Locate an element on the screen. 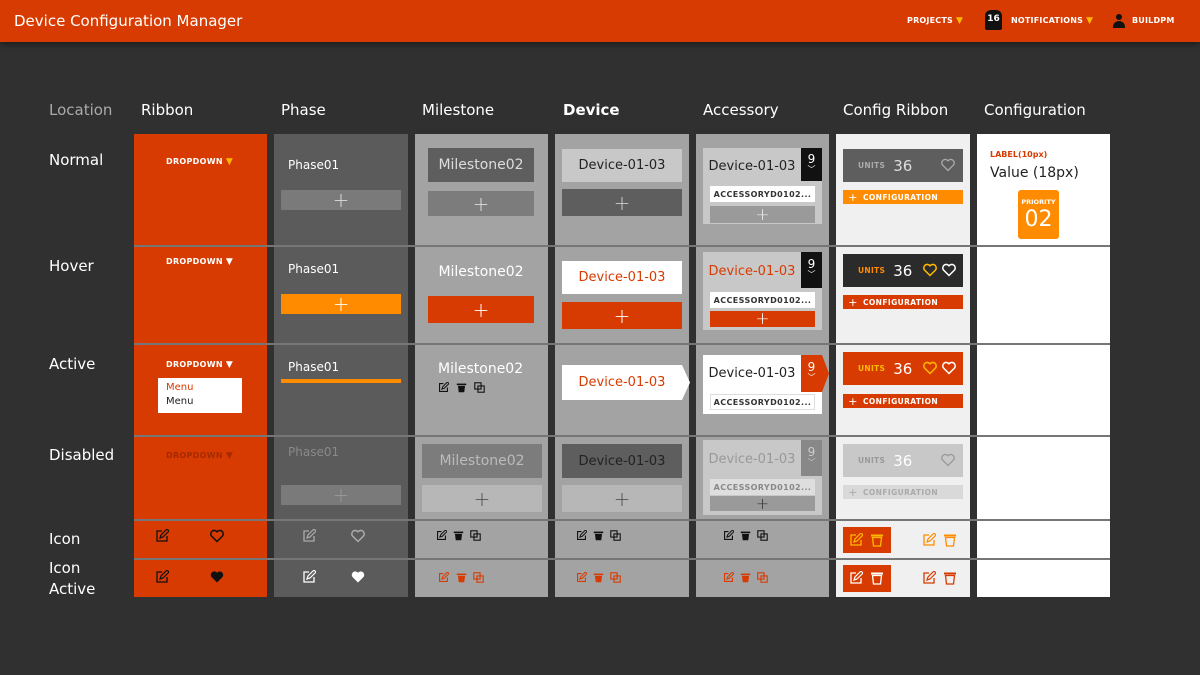 The height and width of the screenshot is (675, 1200). configuration-active is located at coordinates (1043, 390).